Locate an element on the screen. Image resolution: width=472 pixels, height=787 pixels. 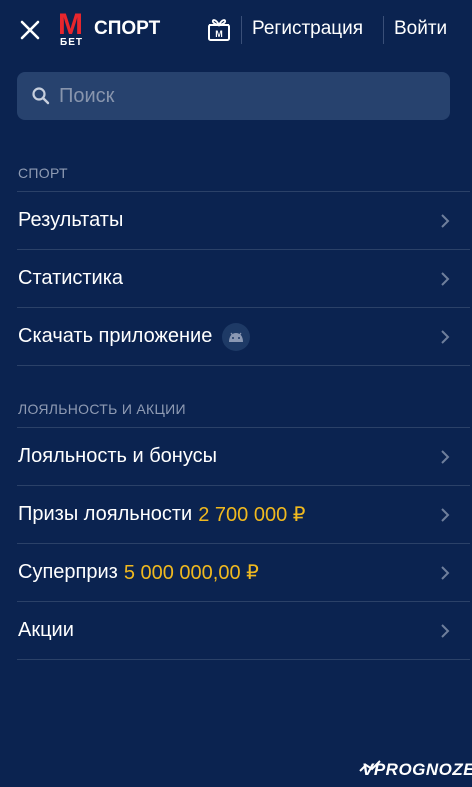
menu-item-label: Лояльность и бонусы is located at coordinates (117, 456).